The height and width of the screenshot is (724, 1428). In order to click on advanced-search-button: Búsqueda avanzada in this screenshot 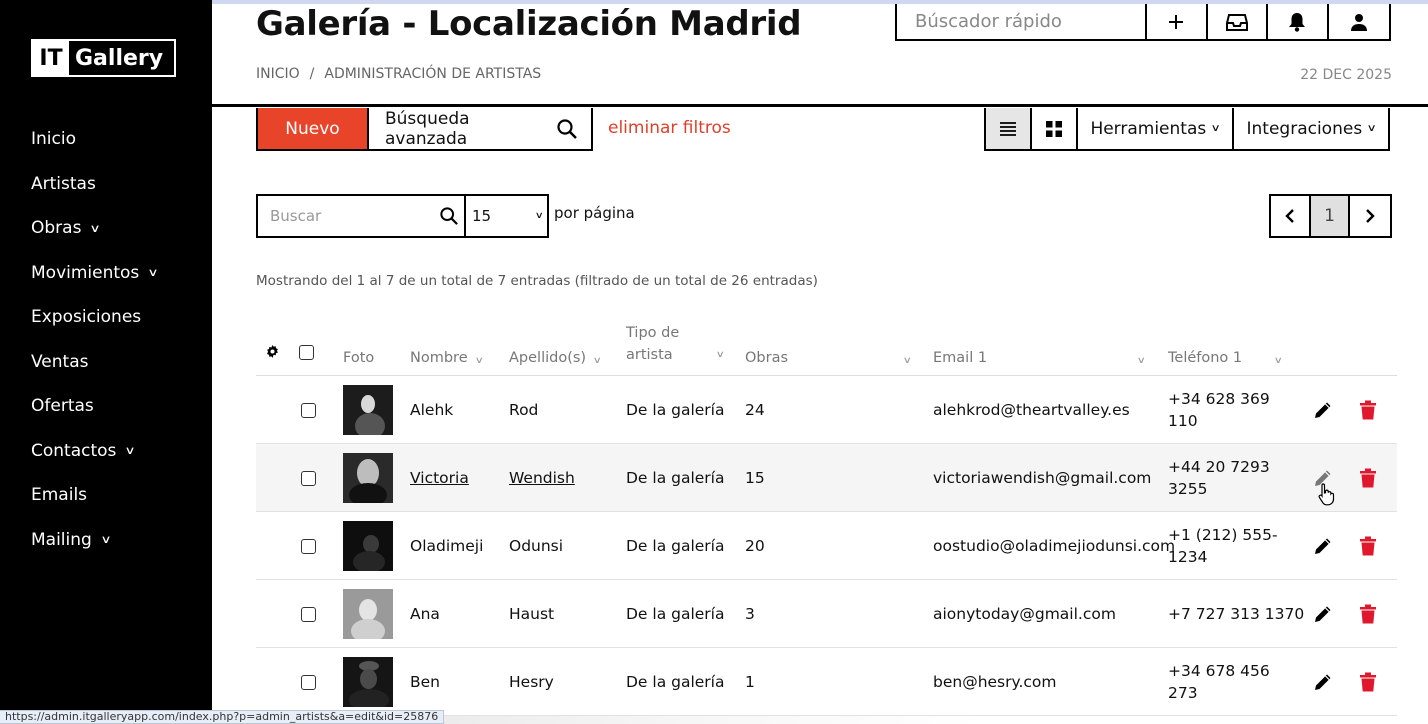, I will do `click(480, 128)`.